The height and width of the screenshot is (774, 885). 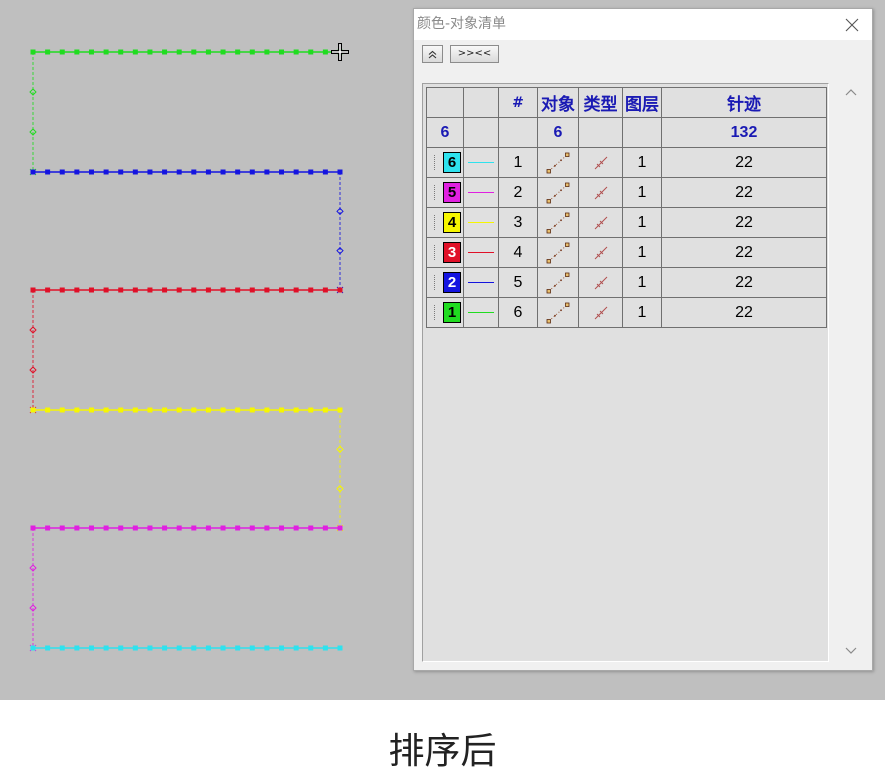 I want to click on color-swatch-cell: 1, so click(x=445, y=312).